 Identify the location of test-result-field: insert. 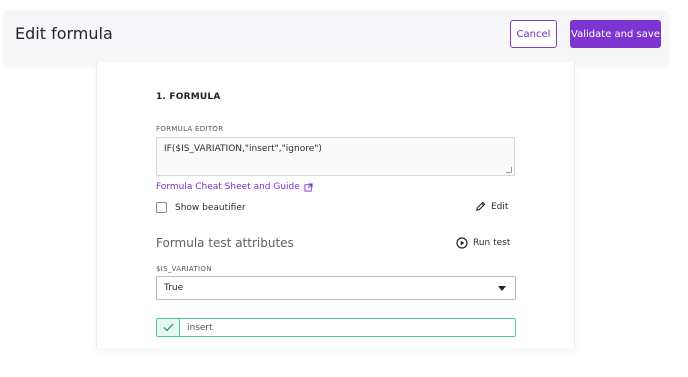
(336, 327).